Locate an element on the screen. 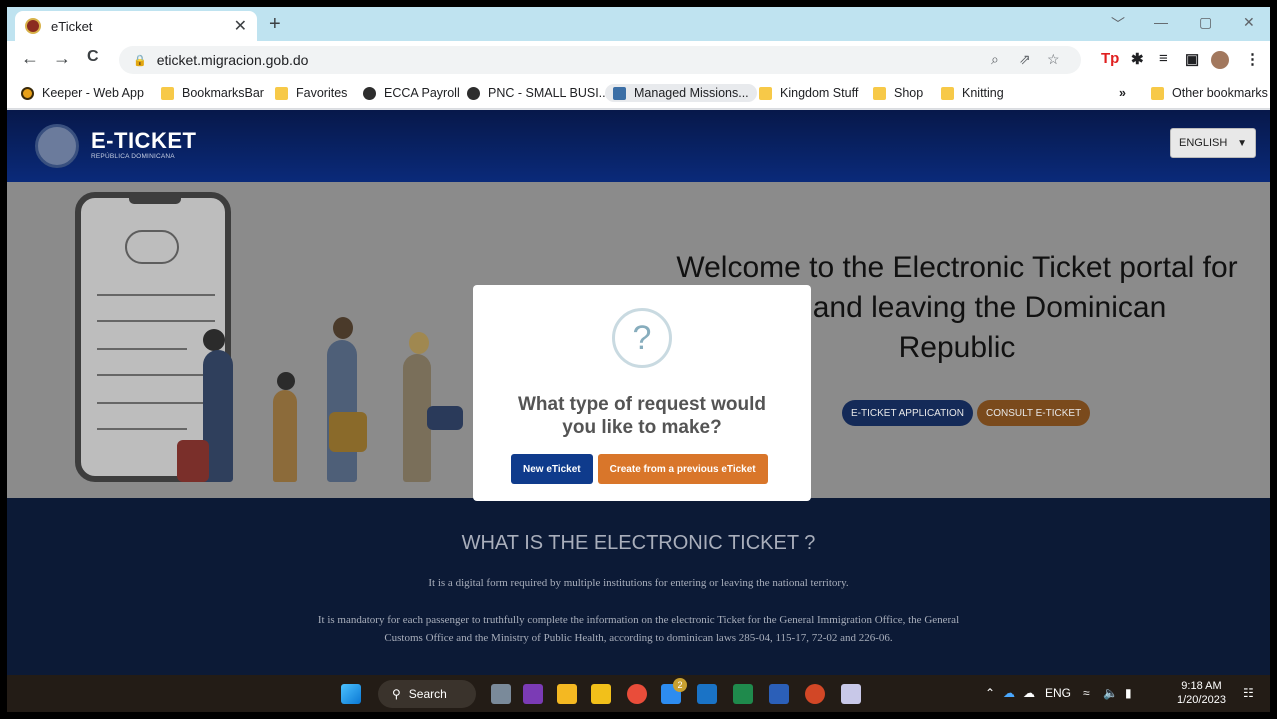 The width and height of the screenshot is (1277, 719). bookmark-star-icon: ☆ is located at coordinates (1053, 59).